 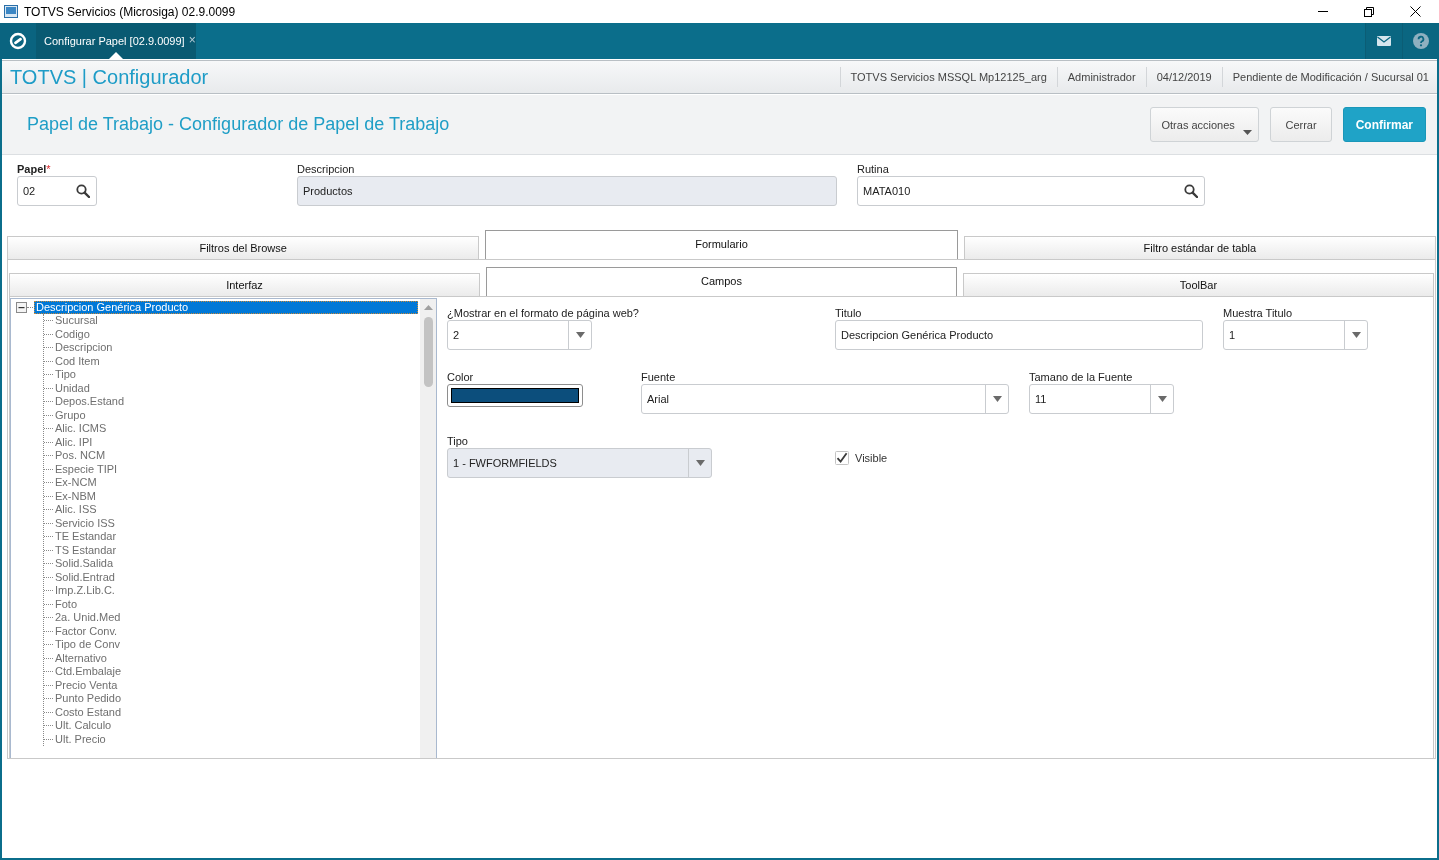 What do you see at coordinates (11, 11) in the screenshot?
I see `app-icon` at bounding box center [11, 11].